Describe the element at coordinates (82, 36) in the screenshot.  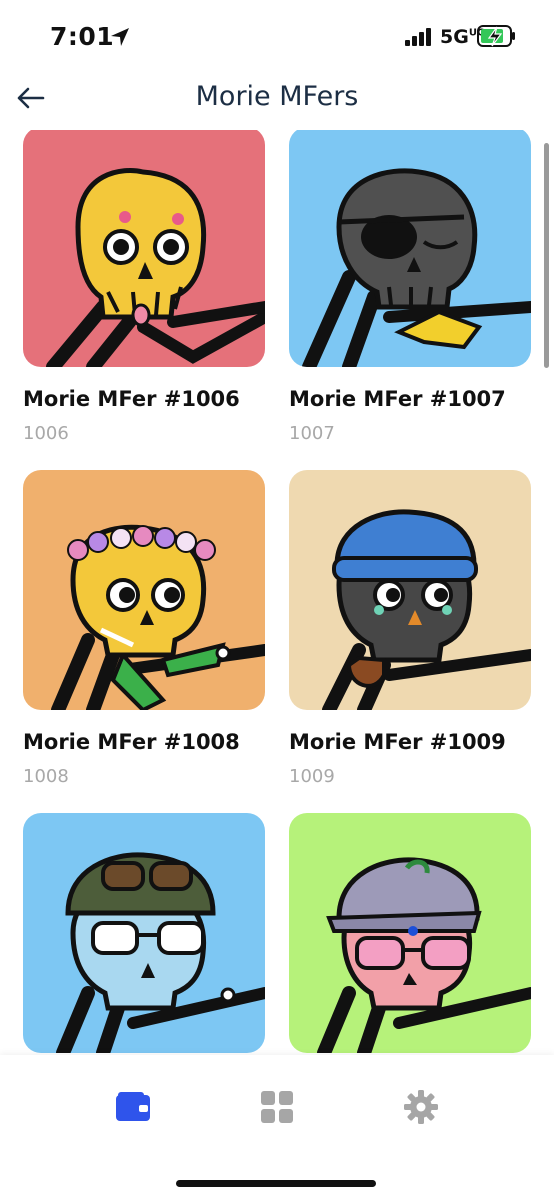
I see `status-time: 7:01` at that location.